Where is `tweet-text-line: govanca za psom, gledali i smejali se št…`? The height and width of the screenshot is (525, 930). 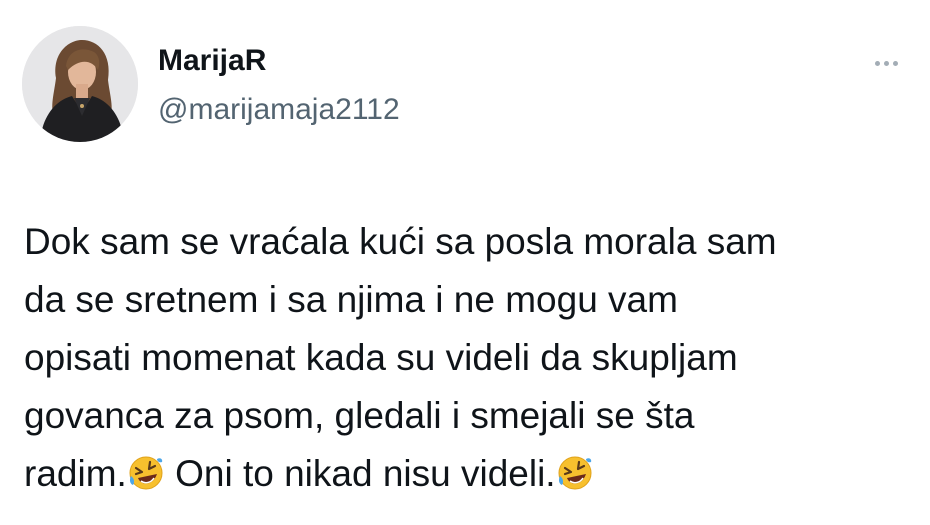 tweet-text-line: govanca za psom, gledali i smejali se št… is located at coordinates (359, 415).